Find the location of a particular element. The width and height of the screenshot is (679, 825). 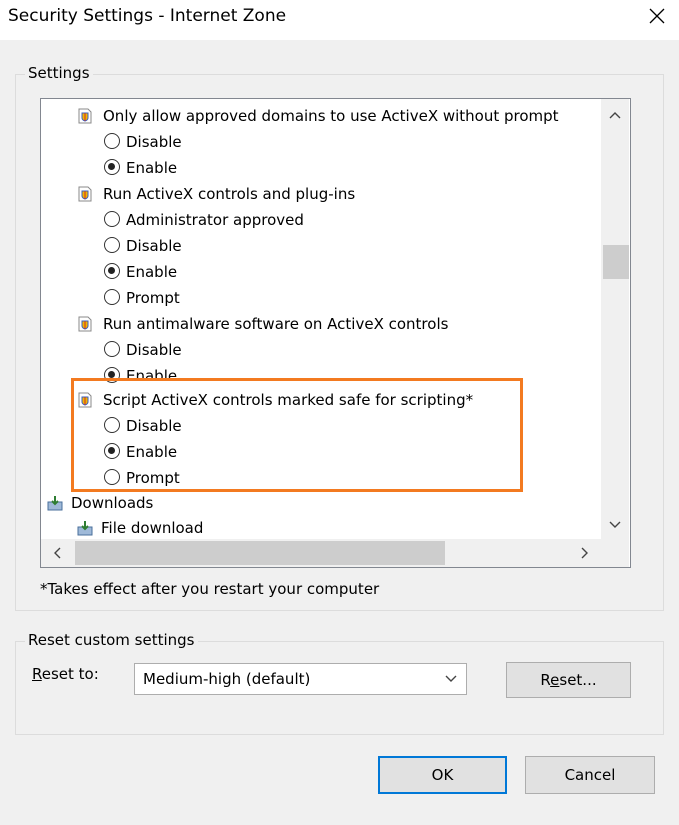

scroll-down-arrow is located at coordinates (615, 525).